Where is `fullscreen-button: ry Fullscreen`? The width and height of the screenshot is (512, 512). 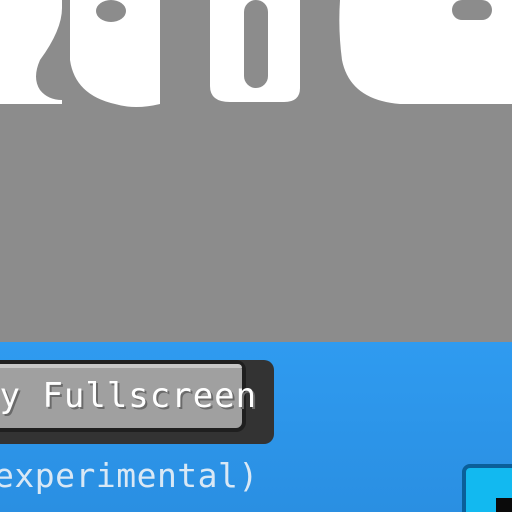 fullscreen-button: ry Fullscreen is located at coordinates (137, 400).